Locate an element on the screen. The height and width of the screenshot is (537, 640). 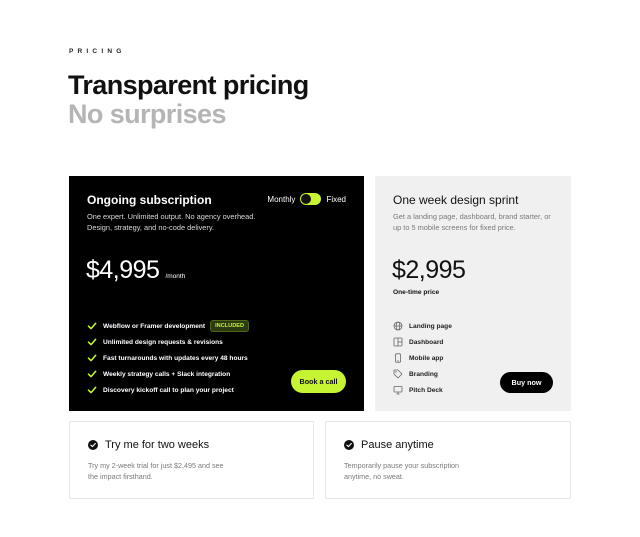
book-call-button: Book a call is located at coordinates (318, 381).